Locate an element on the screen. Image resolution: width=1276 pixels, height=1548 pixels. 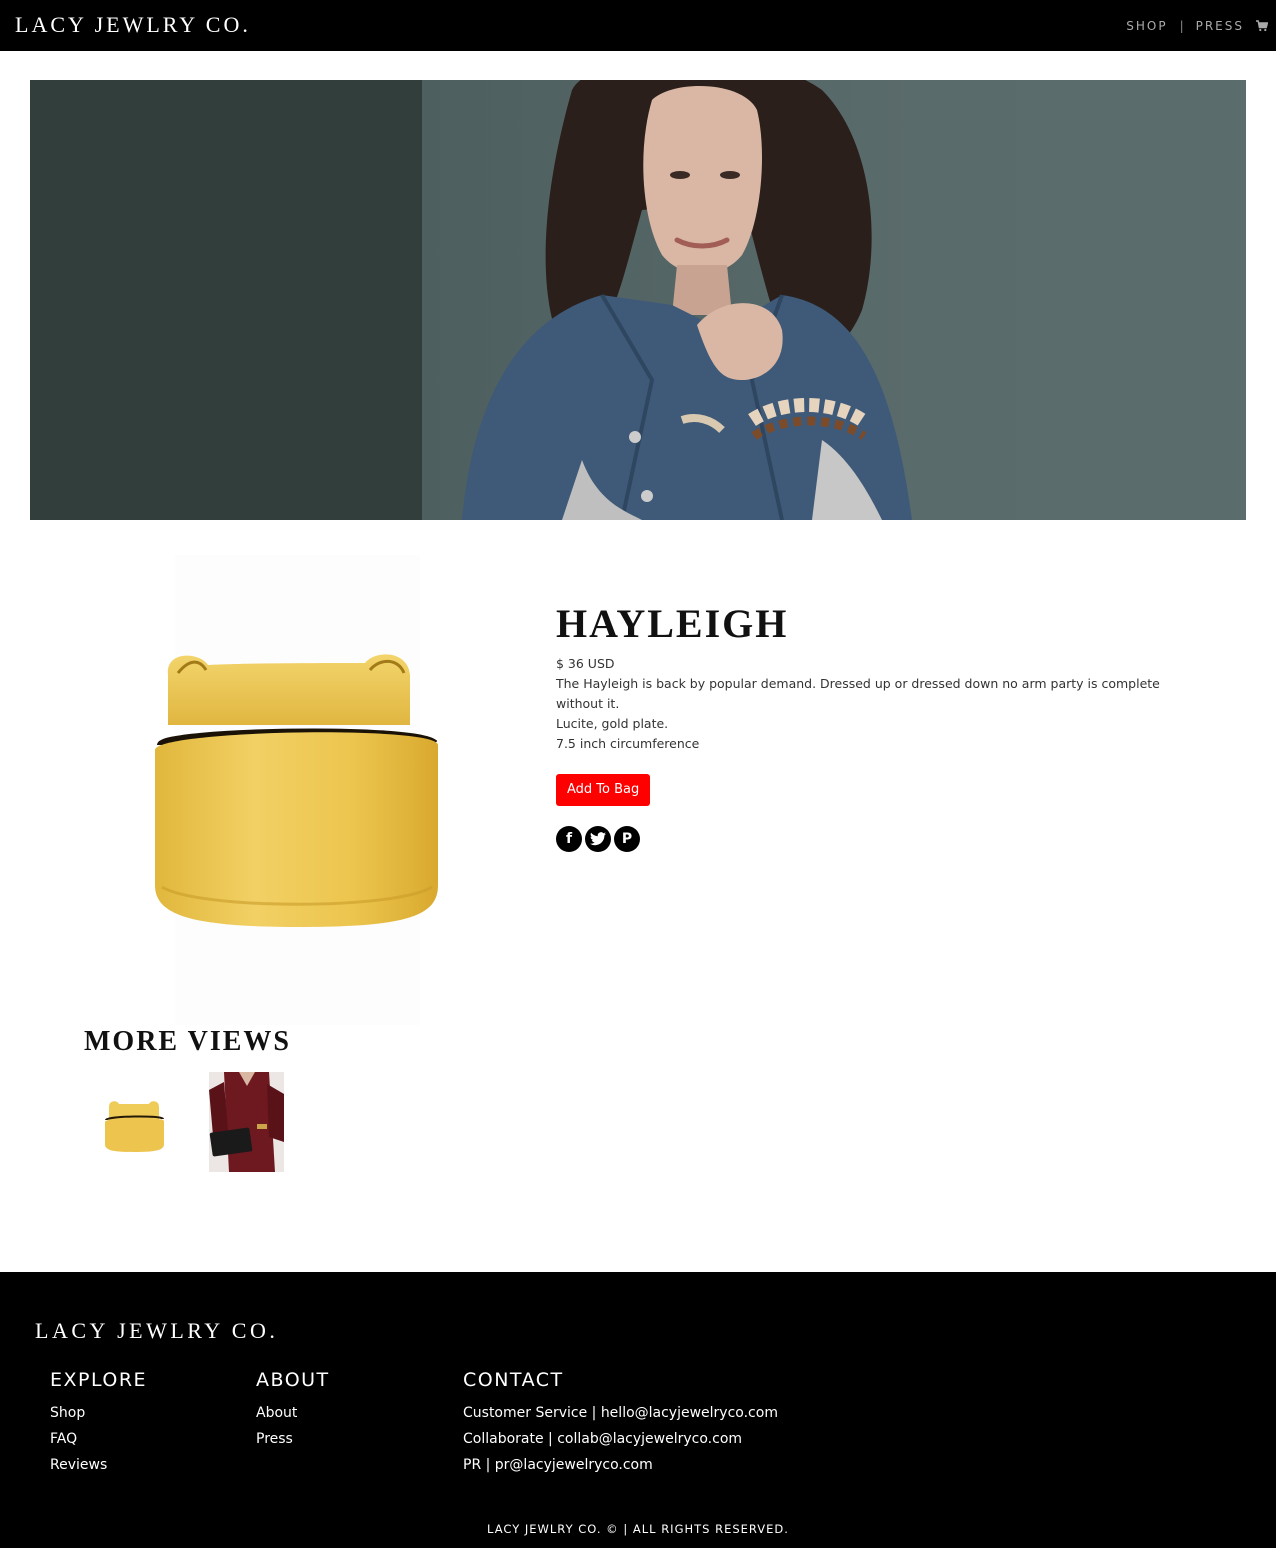
copyright-text: LACY JEWLRY CO. © | ALL RIGHTS RESERVED. is located at coordinates (638, 1529).